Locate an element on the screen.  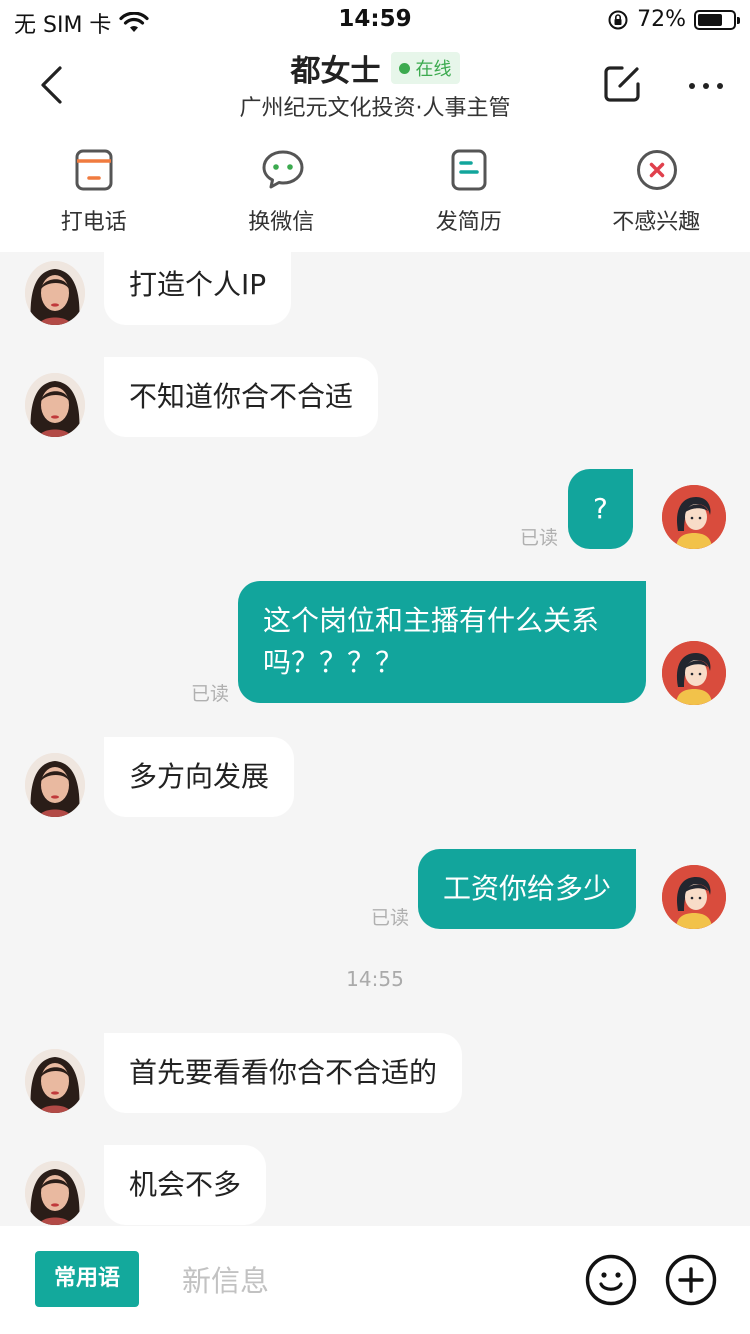
chat-header: 都女士 在线 广州纪元文化投资·人事主管 is located at coordinates (375, 87).